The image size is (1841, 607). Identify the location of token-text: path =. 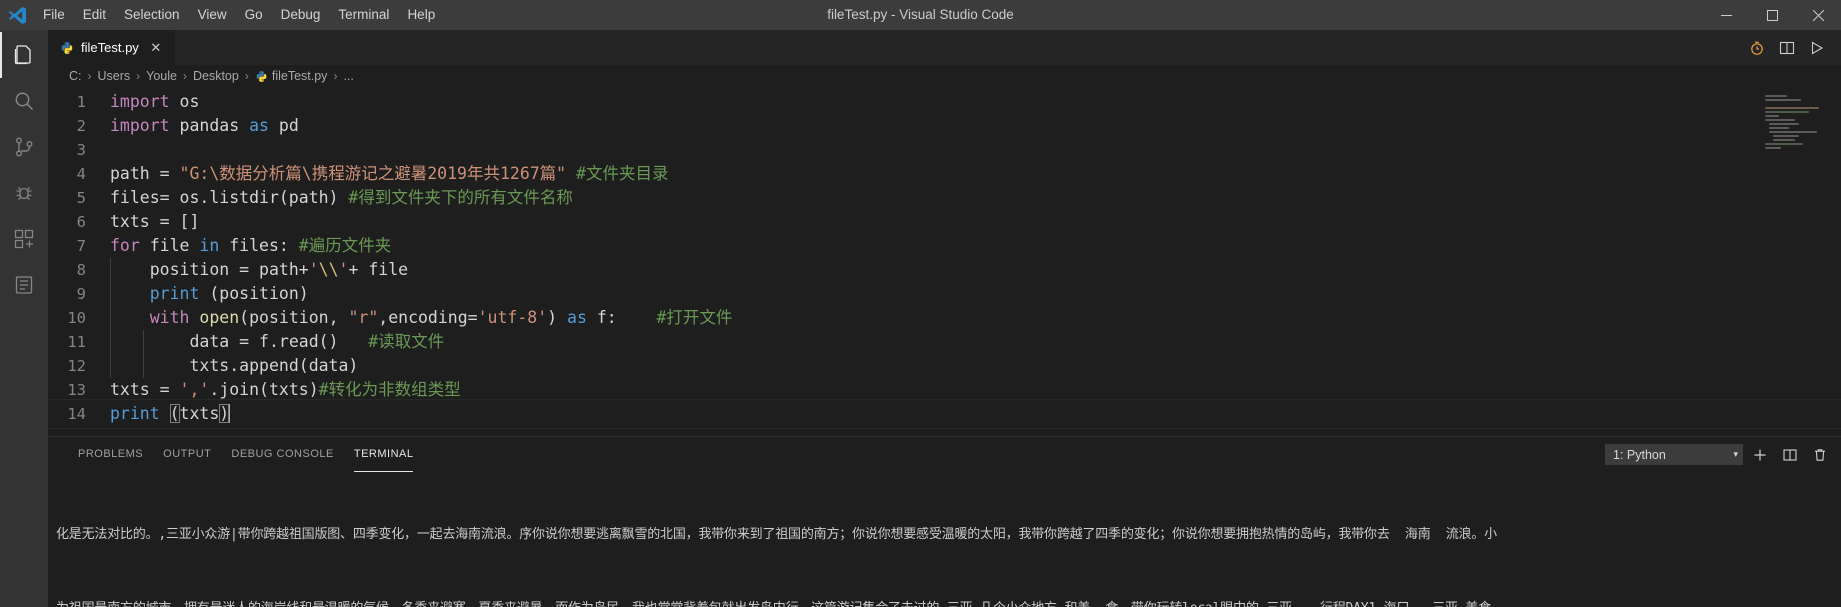
(145, 173).